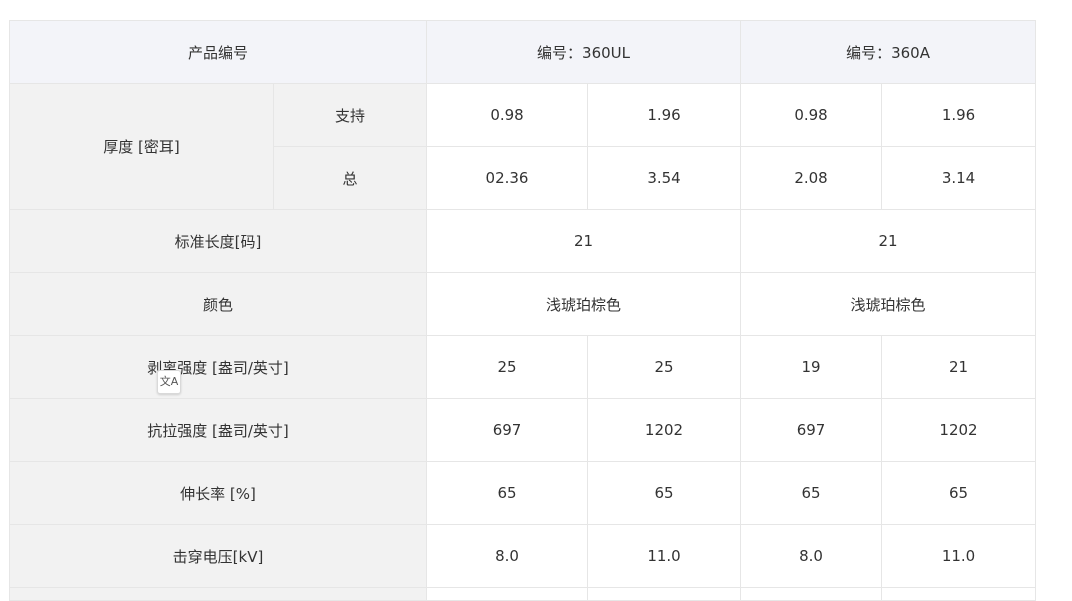 This screenshot has width=1072, height=601. I want to click on label-support: 支持, so click(350, 115).